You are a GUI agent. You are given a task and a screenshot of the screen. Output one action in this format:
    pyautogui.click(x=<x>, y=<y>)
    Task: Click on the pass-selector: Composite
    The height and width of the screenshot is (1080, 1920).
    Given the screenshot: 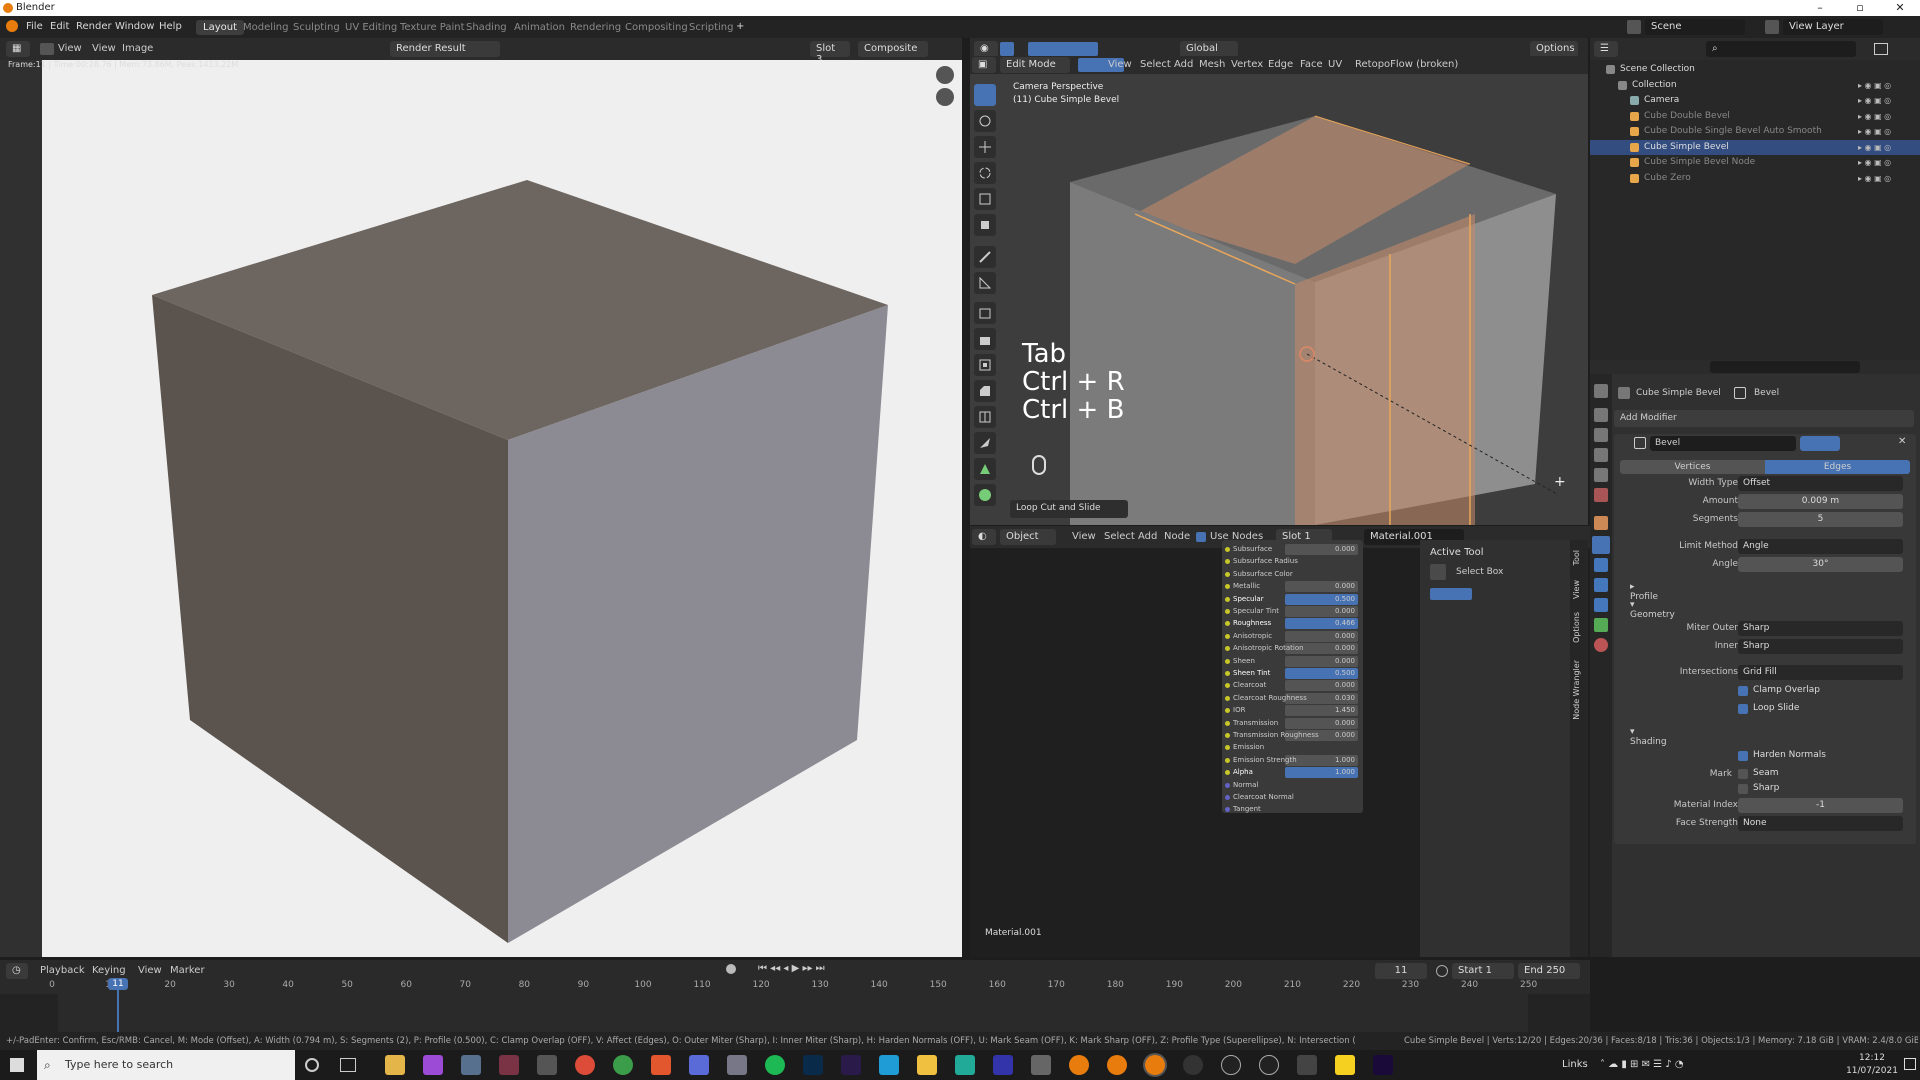 What is the action you would take?
    pyautogui.click(x=893, y=49)
    